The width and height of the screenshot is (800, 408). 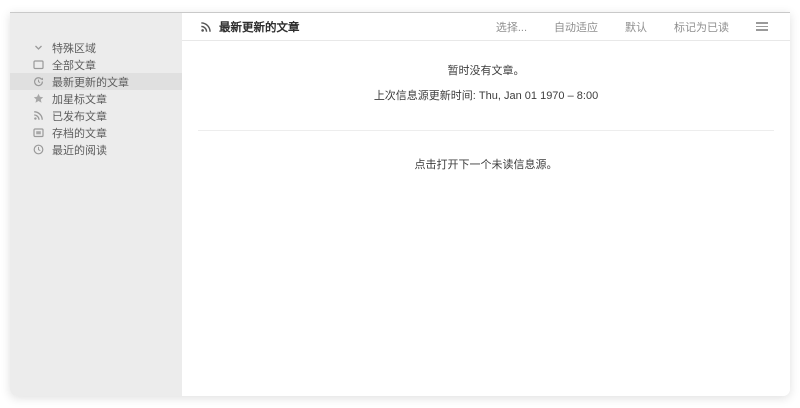 I want to click on header-toolbar: 选择... 自动适应 默认 标记为已读, so click(x=632, y=27).